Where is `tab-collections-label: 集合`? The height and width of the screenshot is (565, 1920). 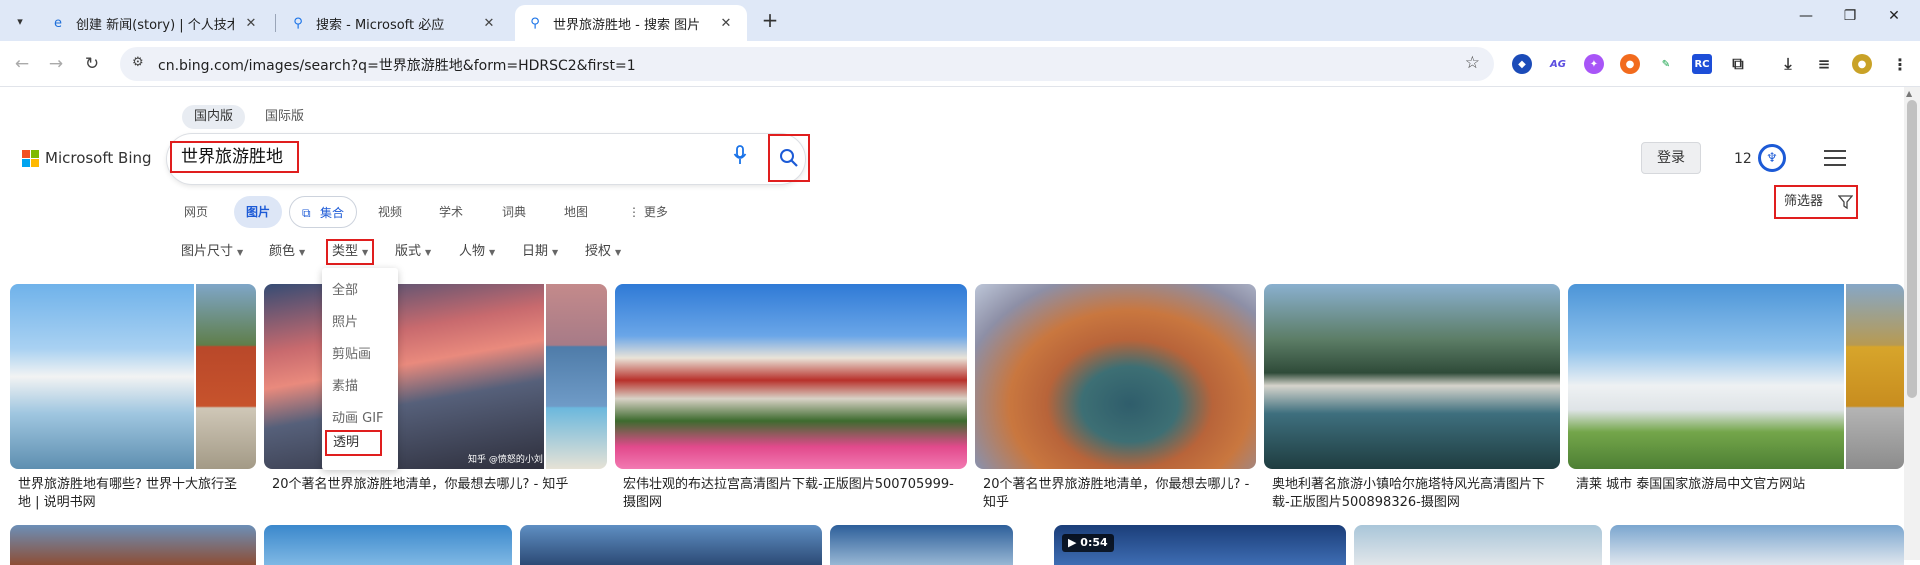 tab-collections-label: 集合 is located at coordinates (332, 213).